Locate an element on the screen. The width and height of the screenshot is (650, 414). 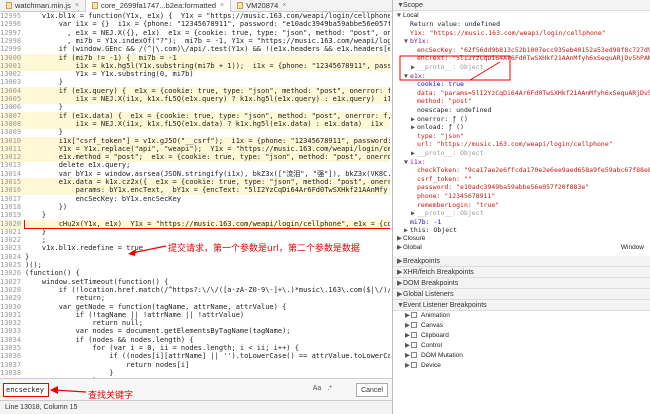
code-text: (function() { is located at coordinates (52, 273).